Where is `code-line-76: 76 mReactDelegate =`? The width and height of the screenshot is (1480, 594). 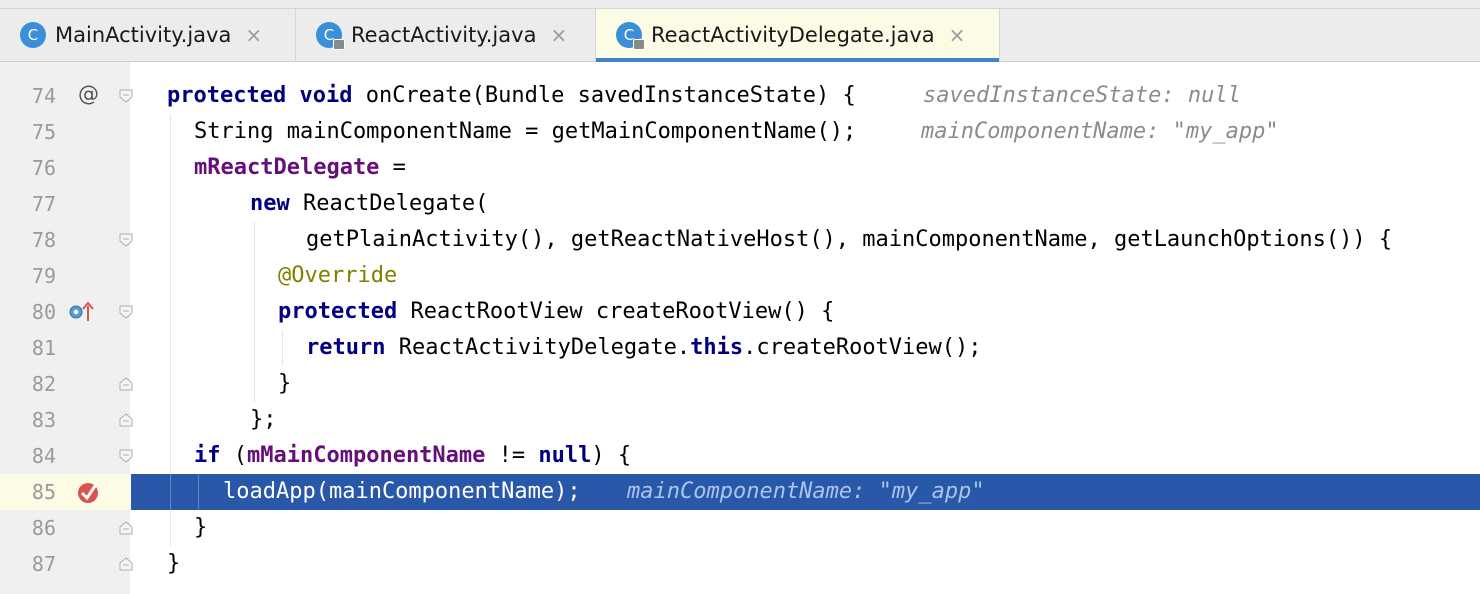 code-line-76: 76 mReactDelegate = is located at coordinates (740, 168).